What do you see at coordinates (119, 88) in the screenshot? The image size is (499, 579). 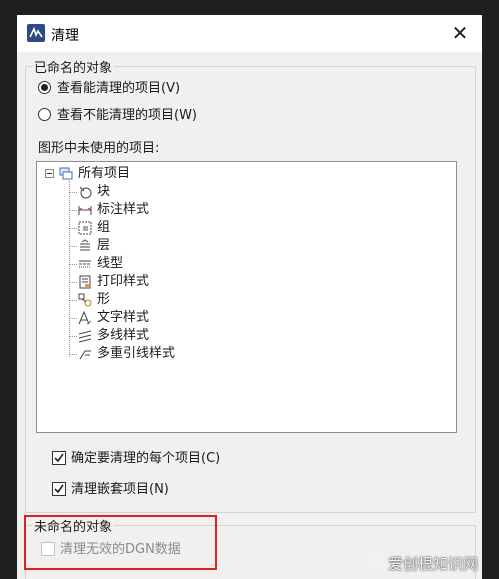 I see `view-purgeable-label: 查看能清理的项目(V)` at bounding box center [119, 88].